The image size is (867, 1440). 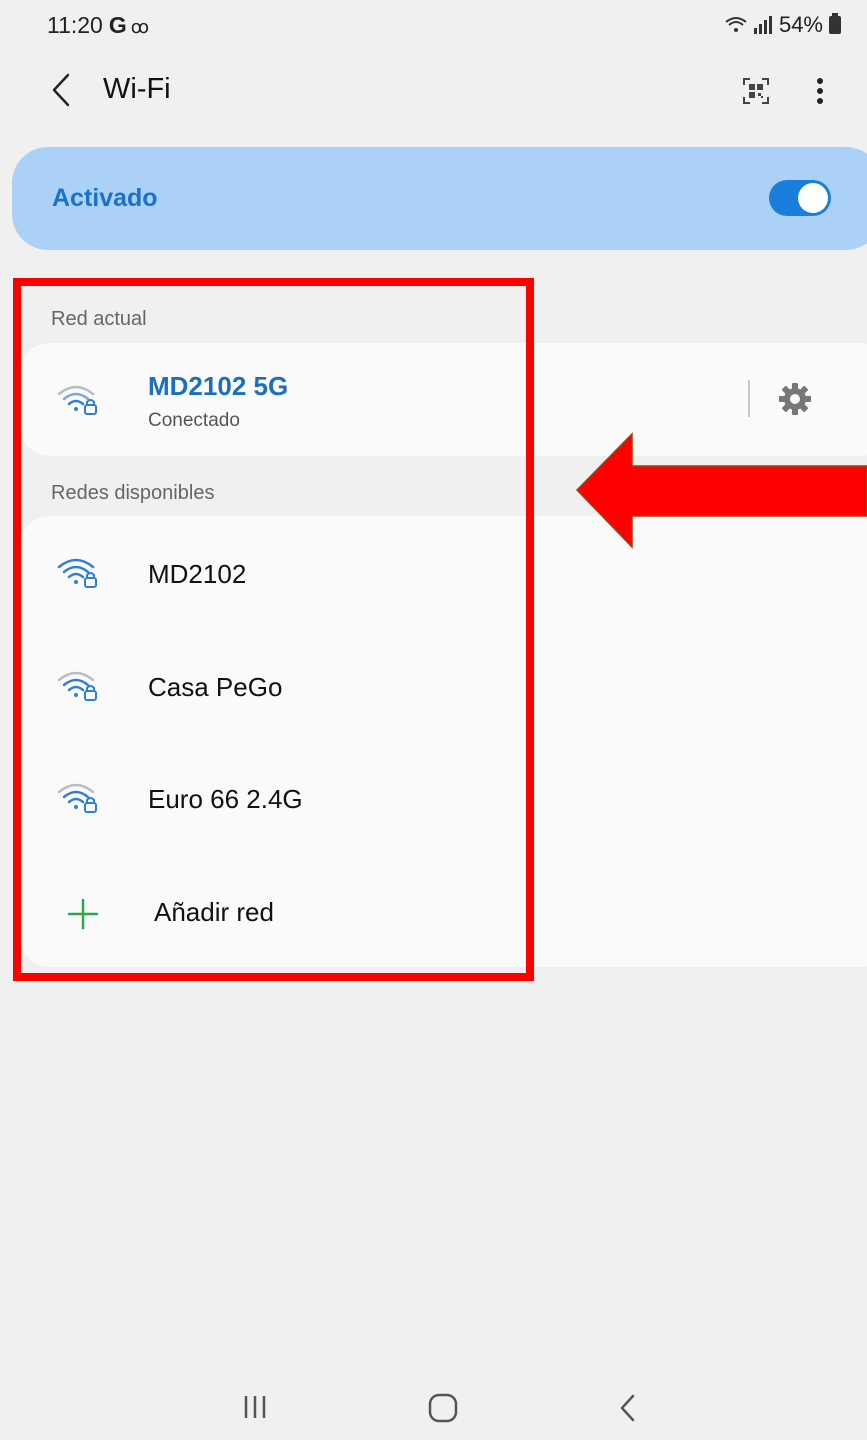 I want to click on status-bar: 11:20 Gꝏ 54%, so click(x=433, y=25).